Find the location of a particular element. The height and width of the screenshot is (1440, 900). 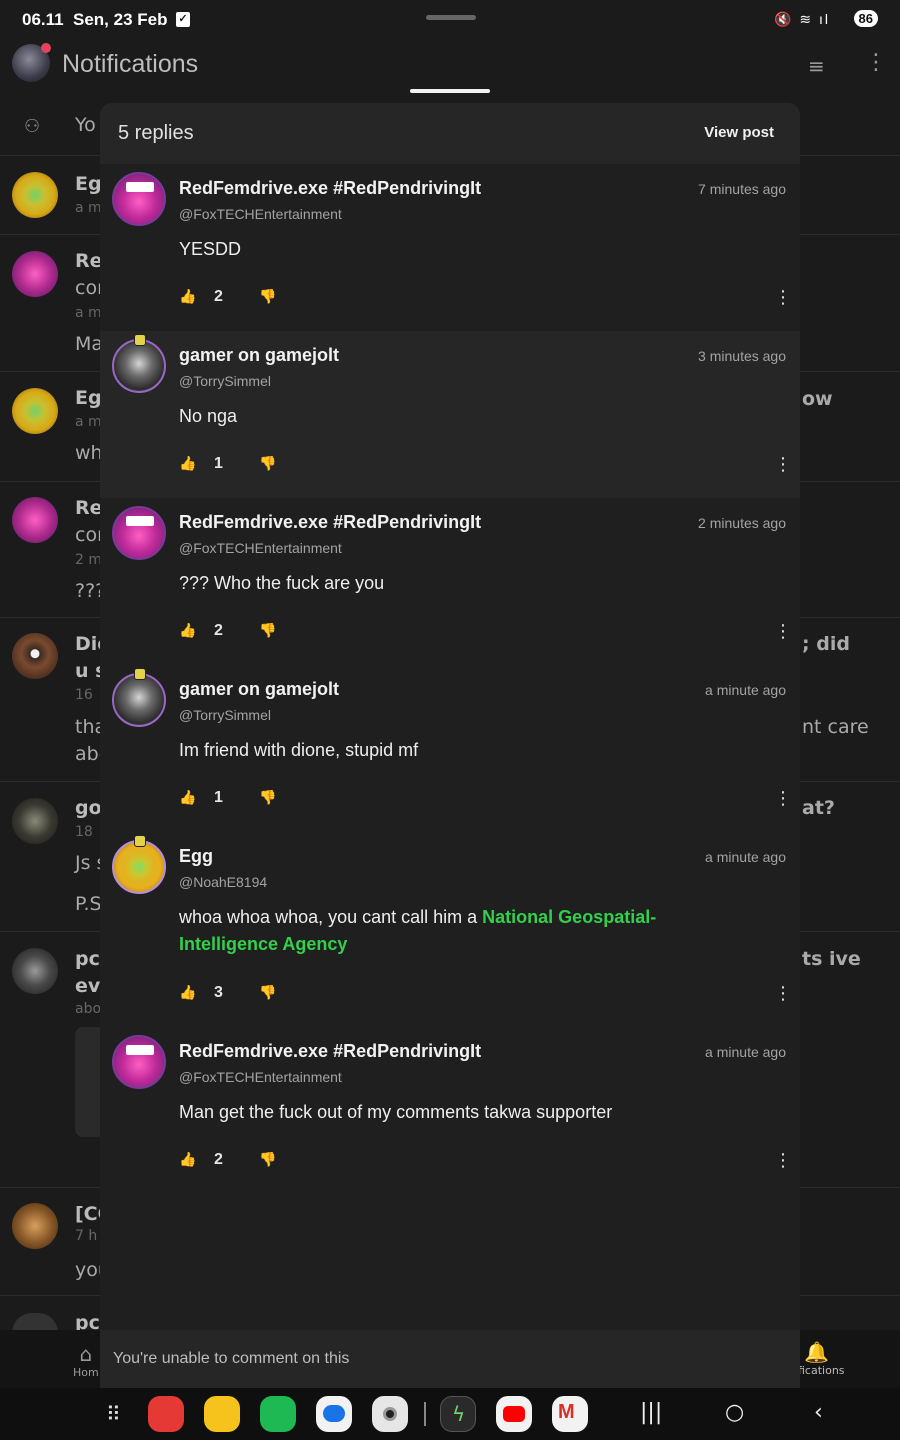

status-date: Sen, 23 Feb is located at coordinates (120, 19).